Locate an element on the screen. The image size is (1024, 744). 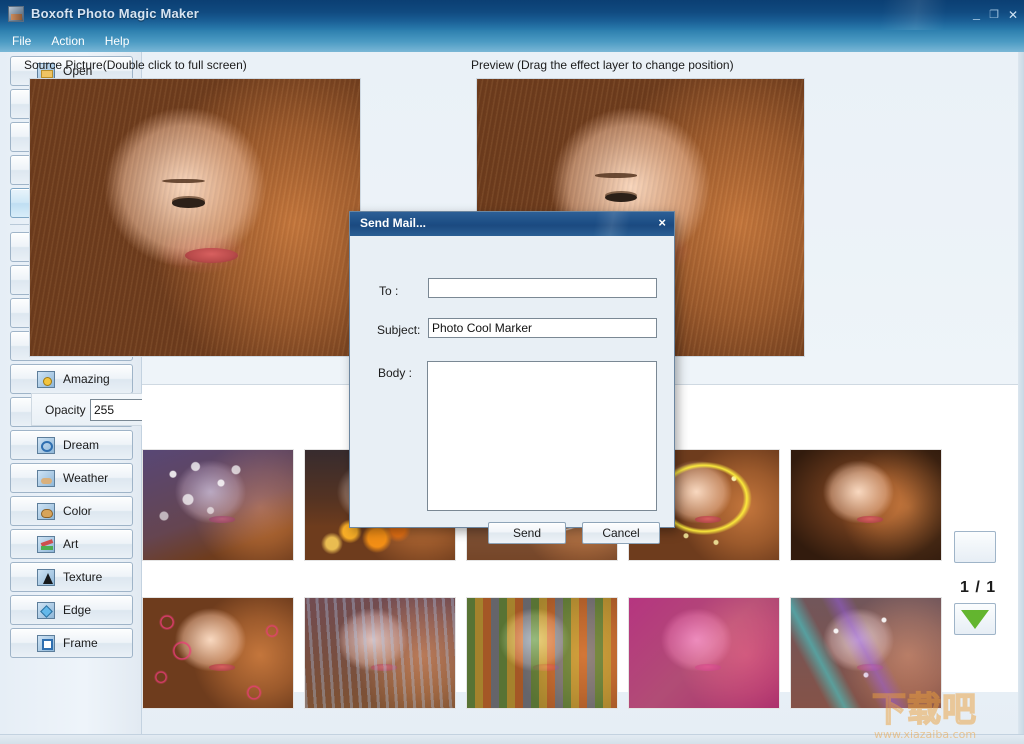
texture-a-icon is located at coordinates (46, 577).